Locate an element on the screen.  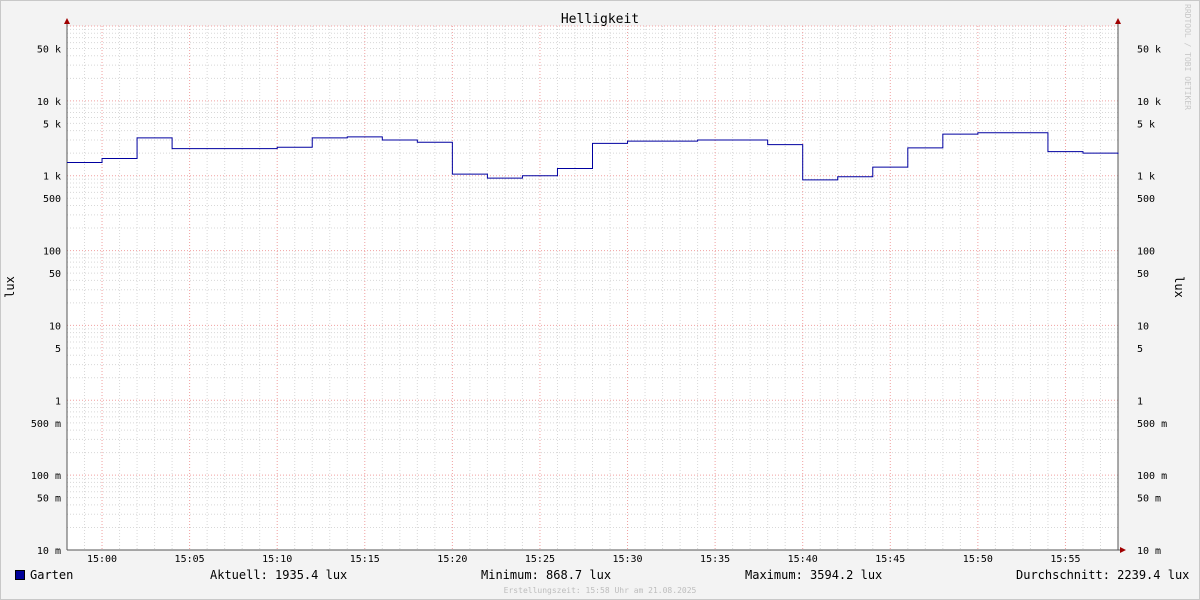
y-tick-label-left: 100 is located at coordinates (52, 252).